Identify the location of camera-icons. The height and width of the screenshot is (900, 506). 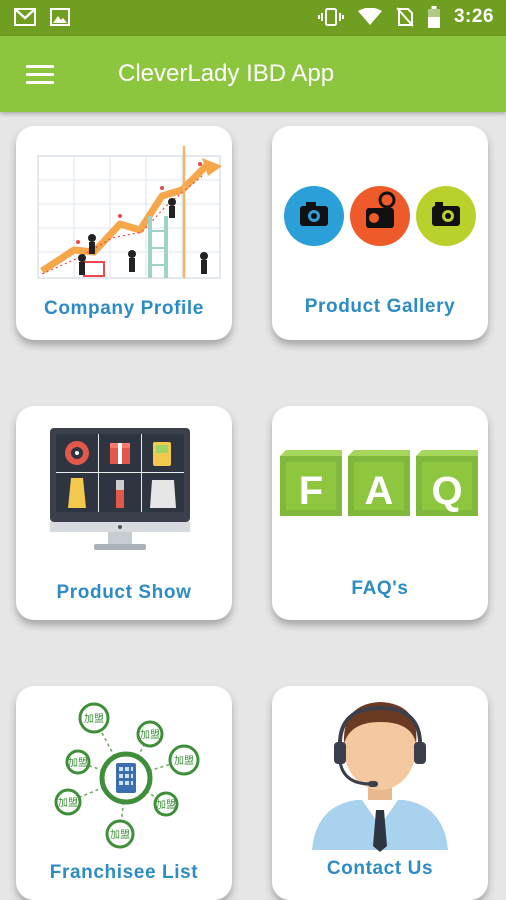
(380, 216).